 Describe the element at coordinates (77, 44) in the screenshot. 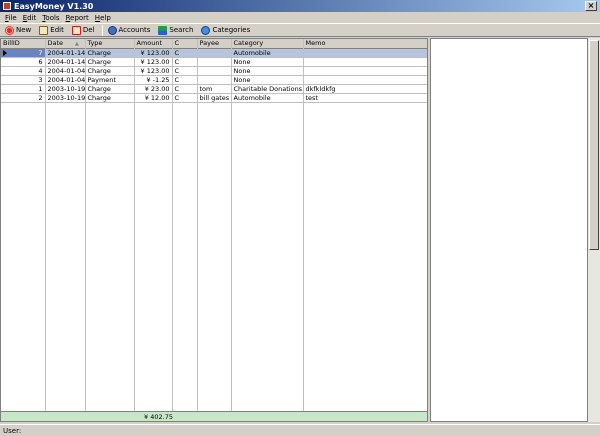

I see `sort-arrow-icon: ▲` at that location.